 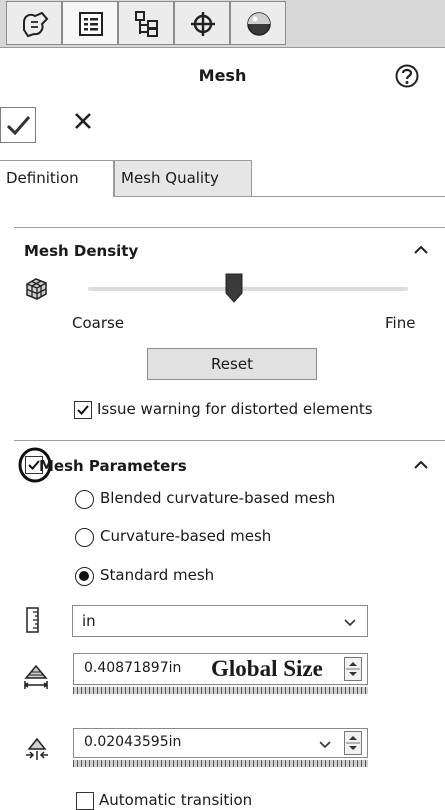 What do you see at coordinates (57, 178) in the screenshot?
I see `tab-definition: Definition` at bounding box center [57, 178].